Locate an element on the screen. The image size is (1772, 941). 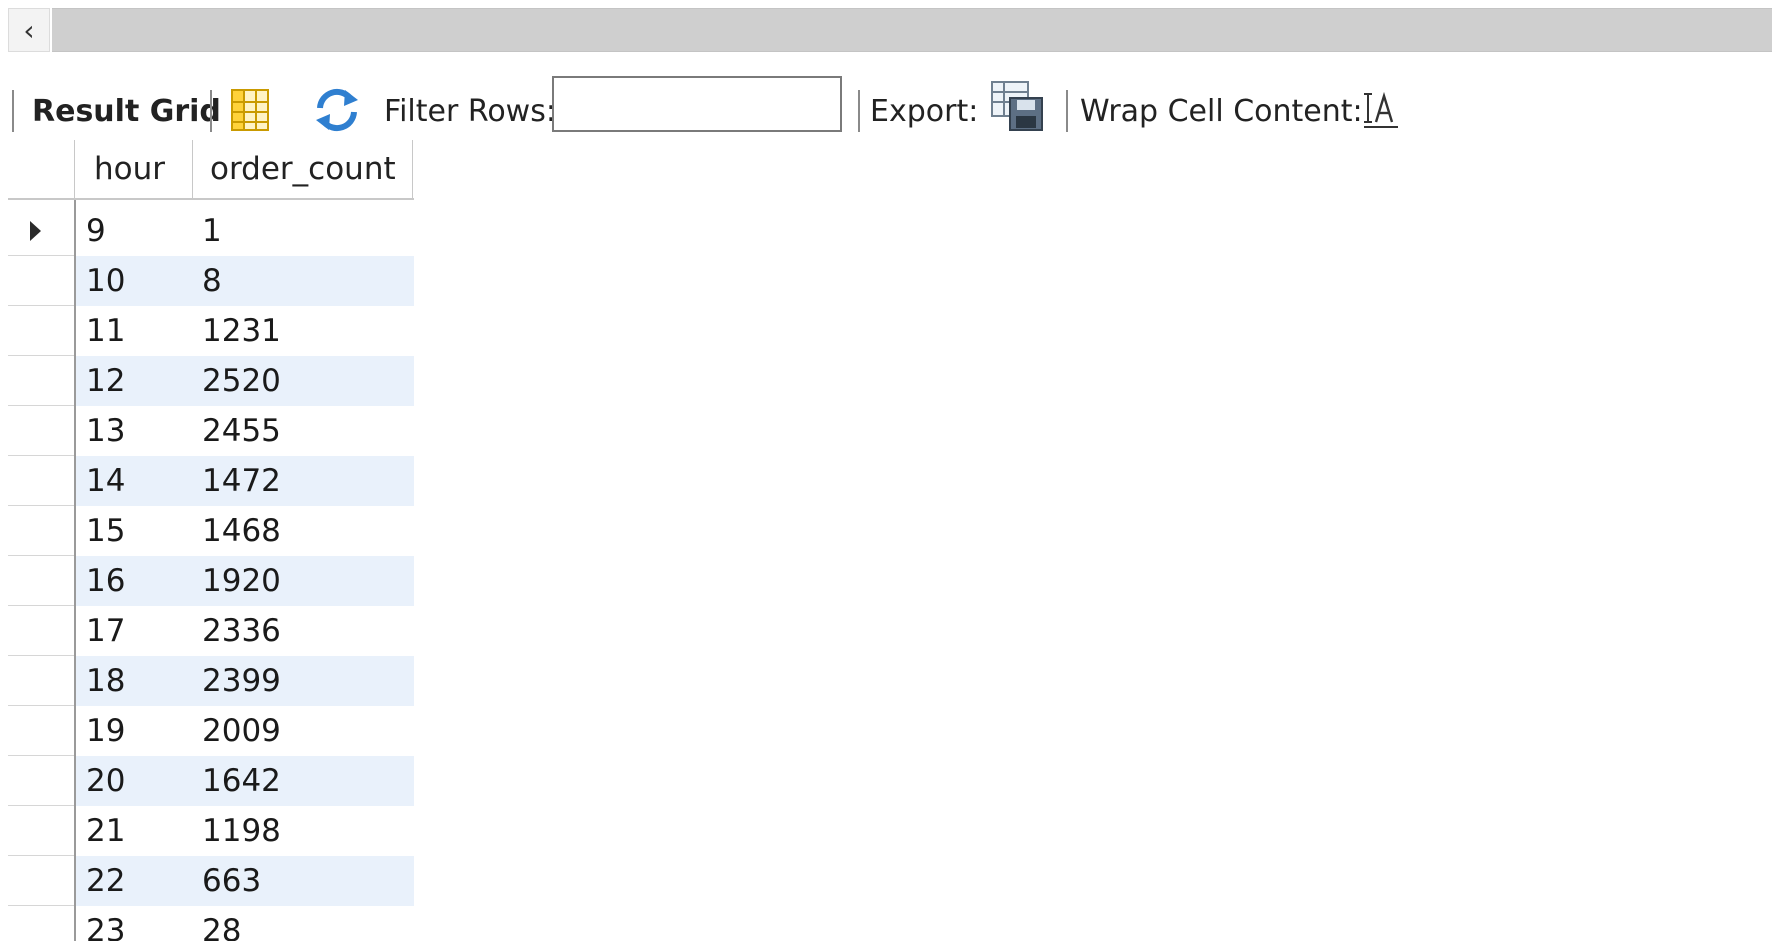
table-row: 16 1920 is located at coordinates (207, 581).